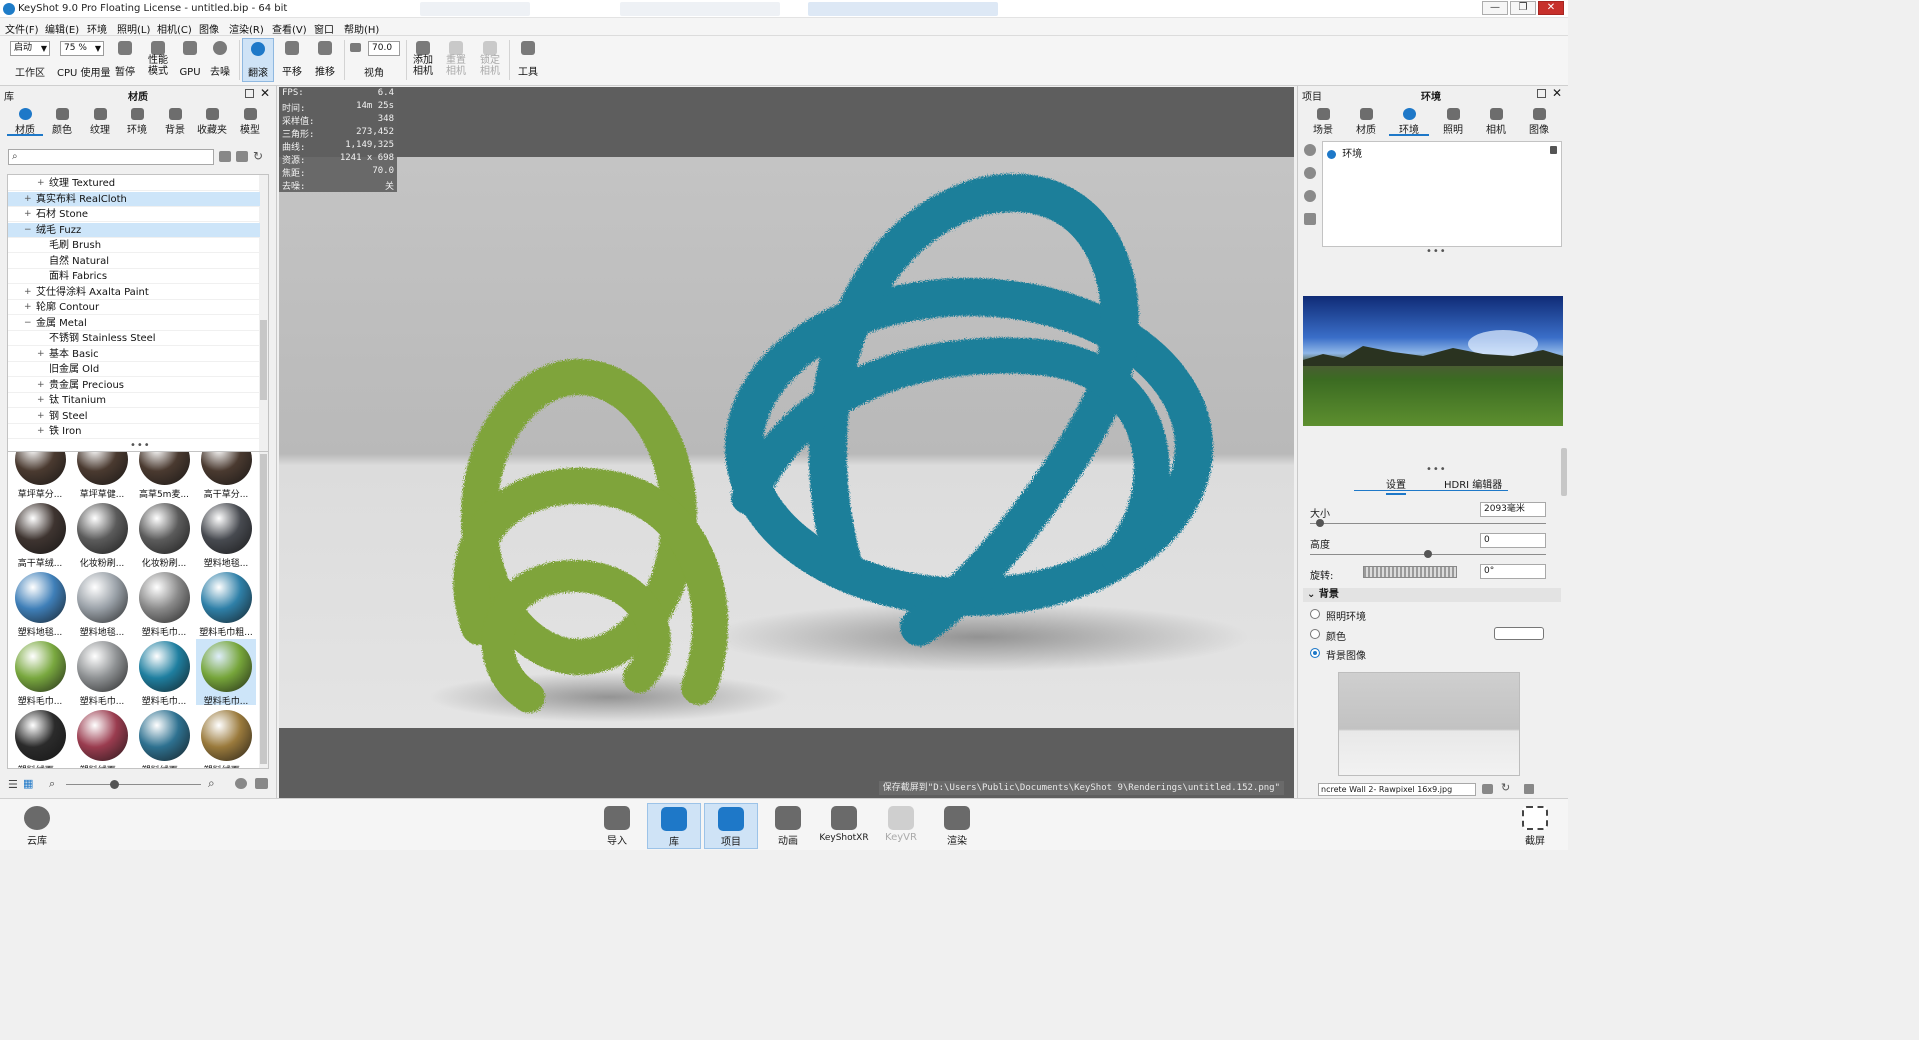  What do you see at coordinates (158, 57) in the screenshot?
I see `performance-mode-button: 性能 模式` at bounding box center [158, 57].